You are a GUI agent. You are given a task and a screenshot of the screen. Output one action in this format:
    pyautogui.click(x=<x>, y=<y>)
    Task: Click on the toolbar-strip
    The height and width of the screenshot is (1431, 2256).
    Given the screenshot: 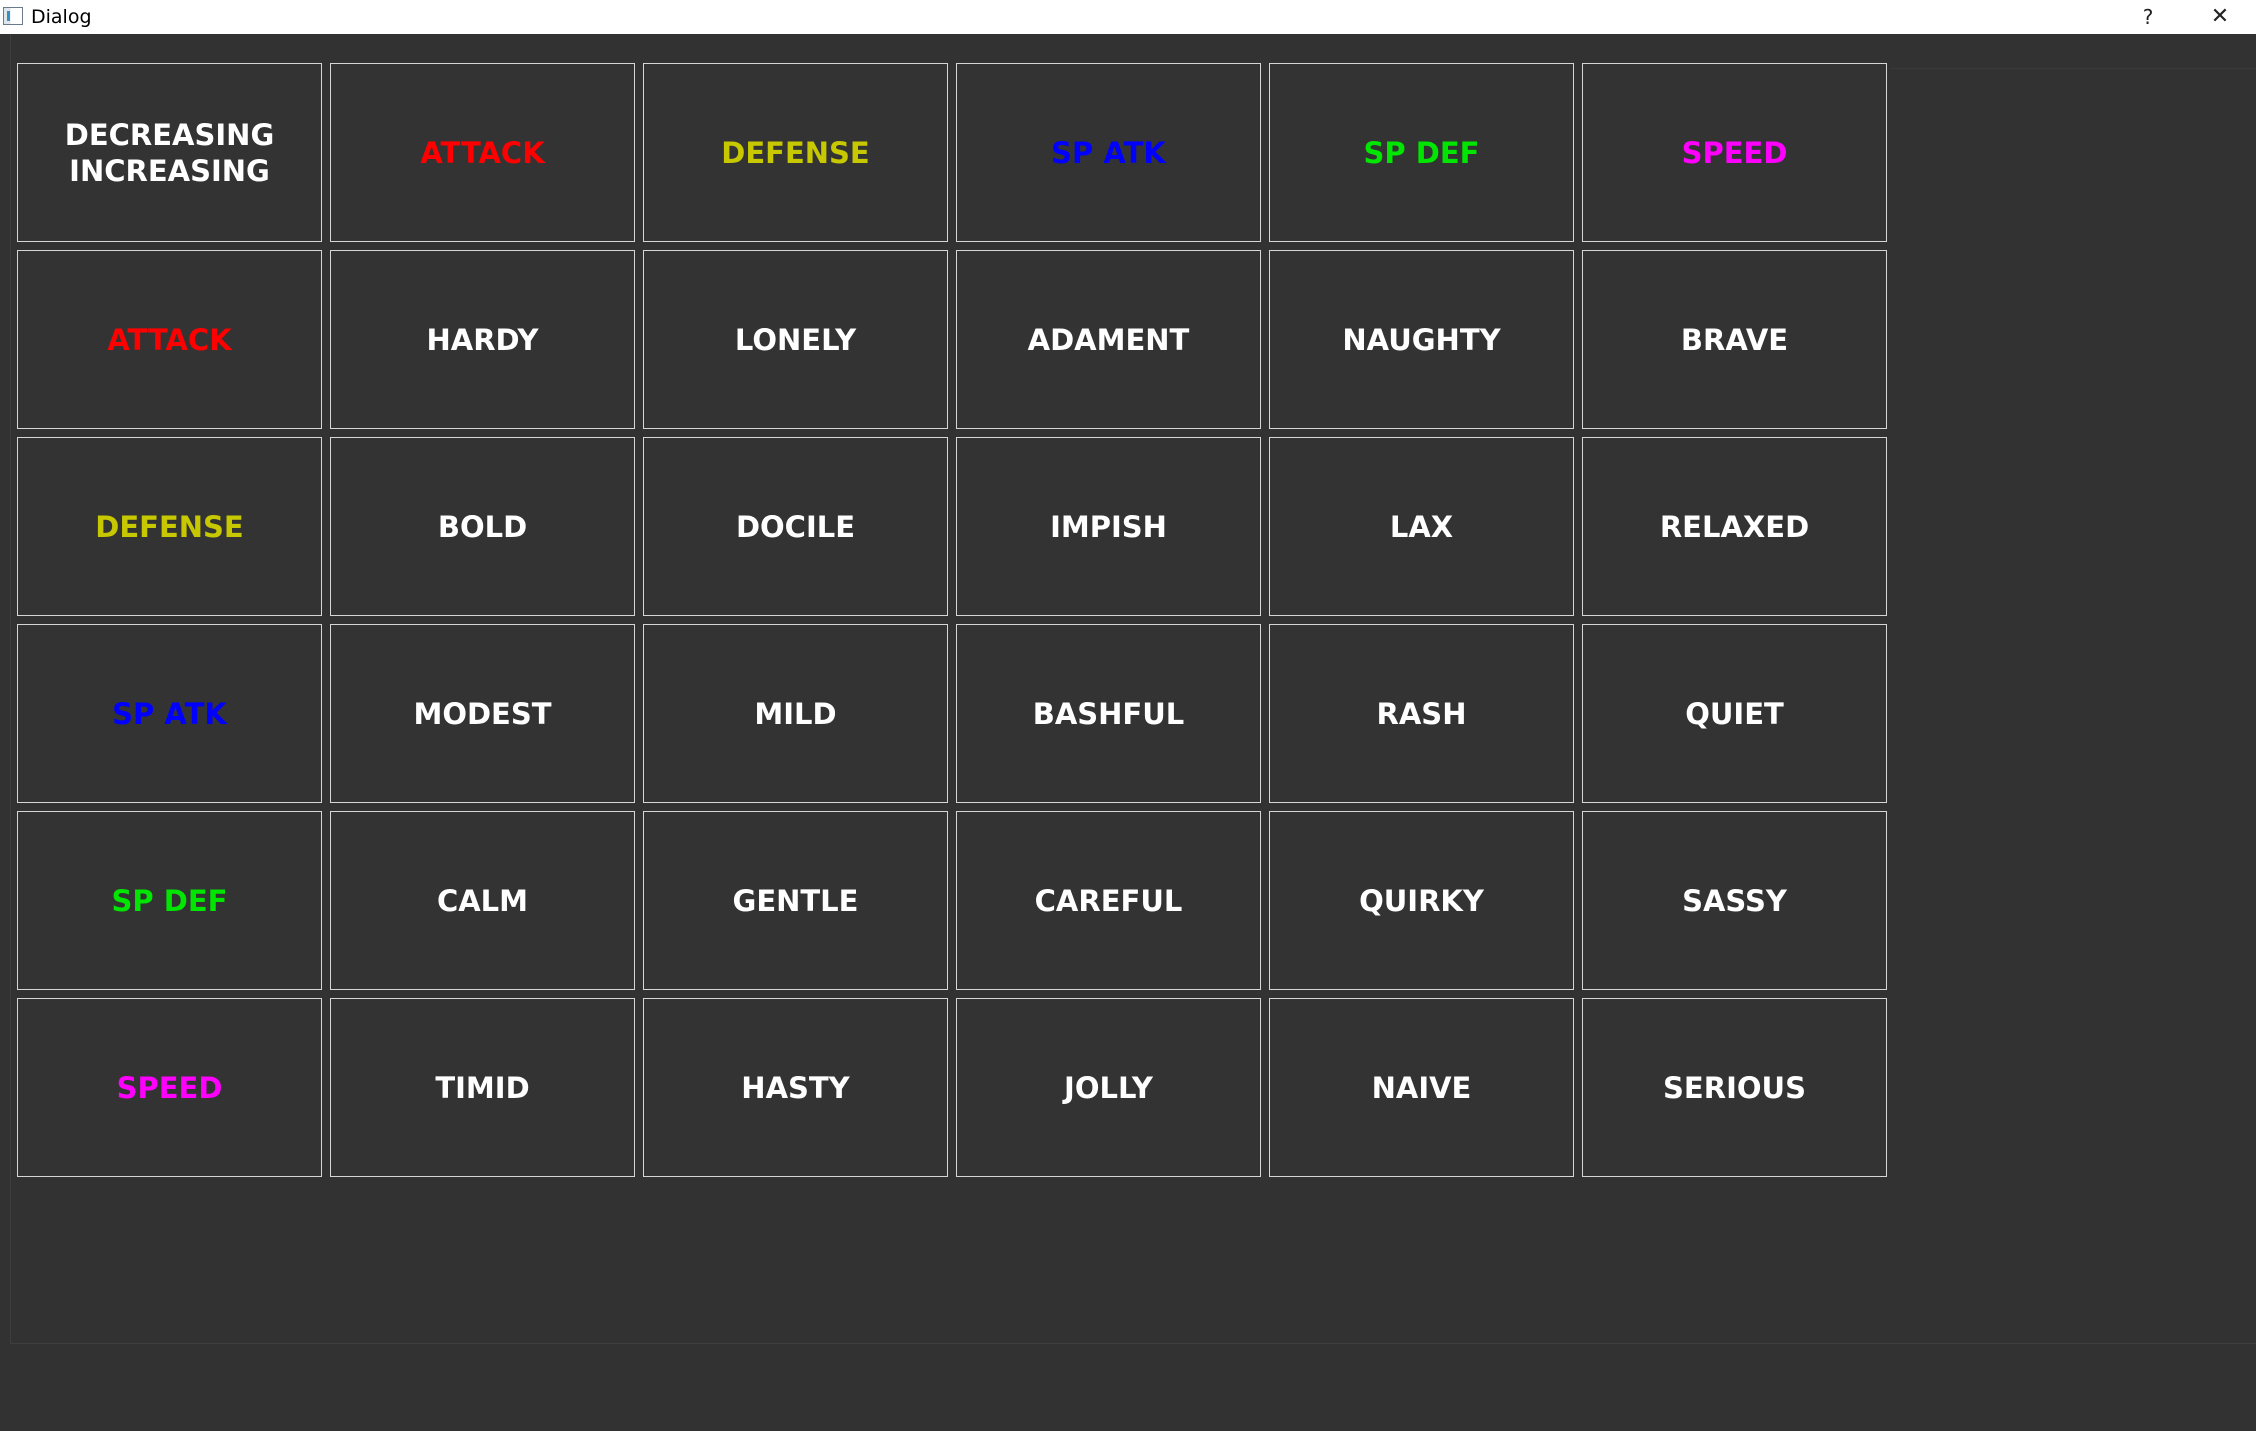 What is the action you would take?
    pyautogui.click(x=2073, y=51)
    